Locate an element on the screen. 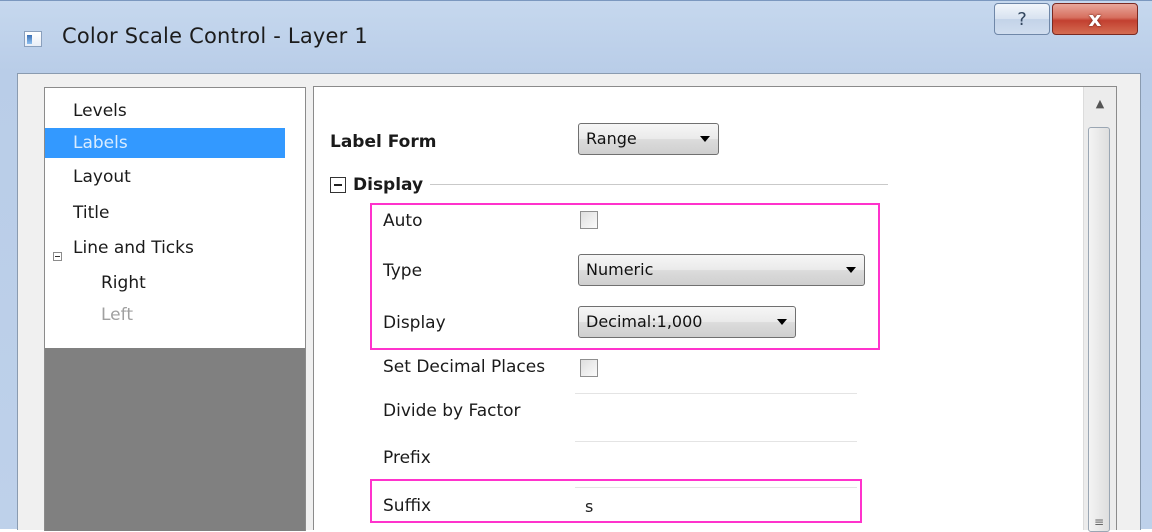 The width and height of the screenshot is (1152, 532). collapse-icon is located at coordinates (338, 185).